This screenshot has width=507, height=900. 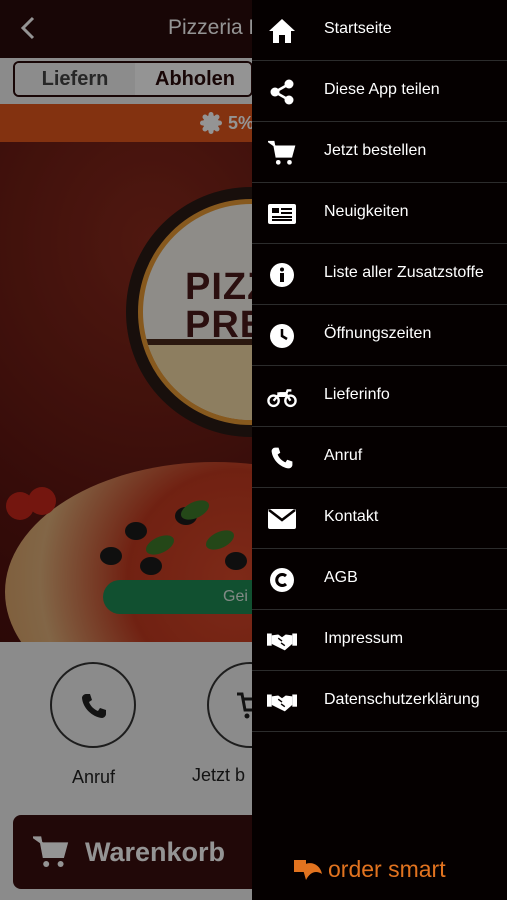 What do you see at coordinates (358, 28) in the screenshot?
I see `menu-label: Startseite` at bounding box center [358, 28].